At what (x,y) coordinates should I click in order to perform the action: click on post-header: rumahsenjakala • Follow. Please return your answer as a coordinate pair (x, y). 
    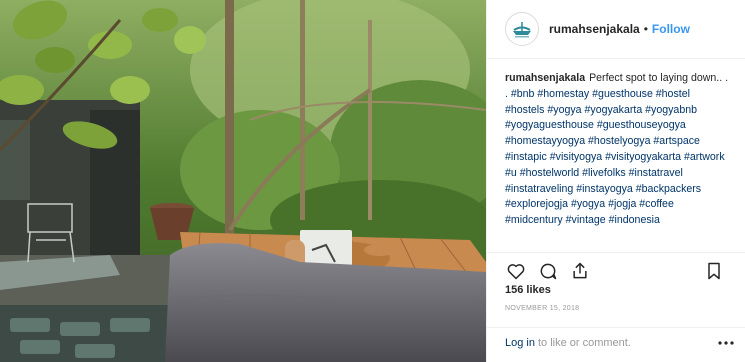
    Looking at the image, I should click on (616, 29).